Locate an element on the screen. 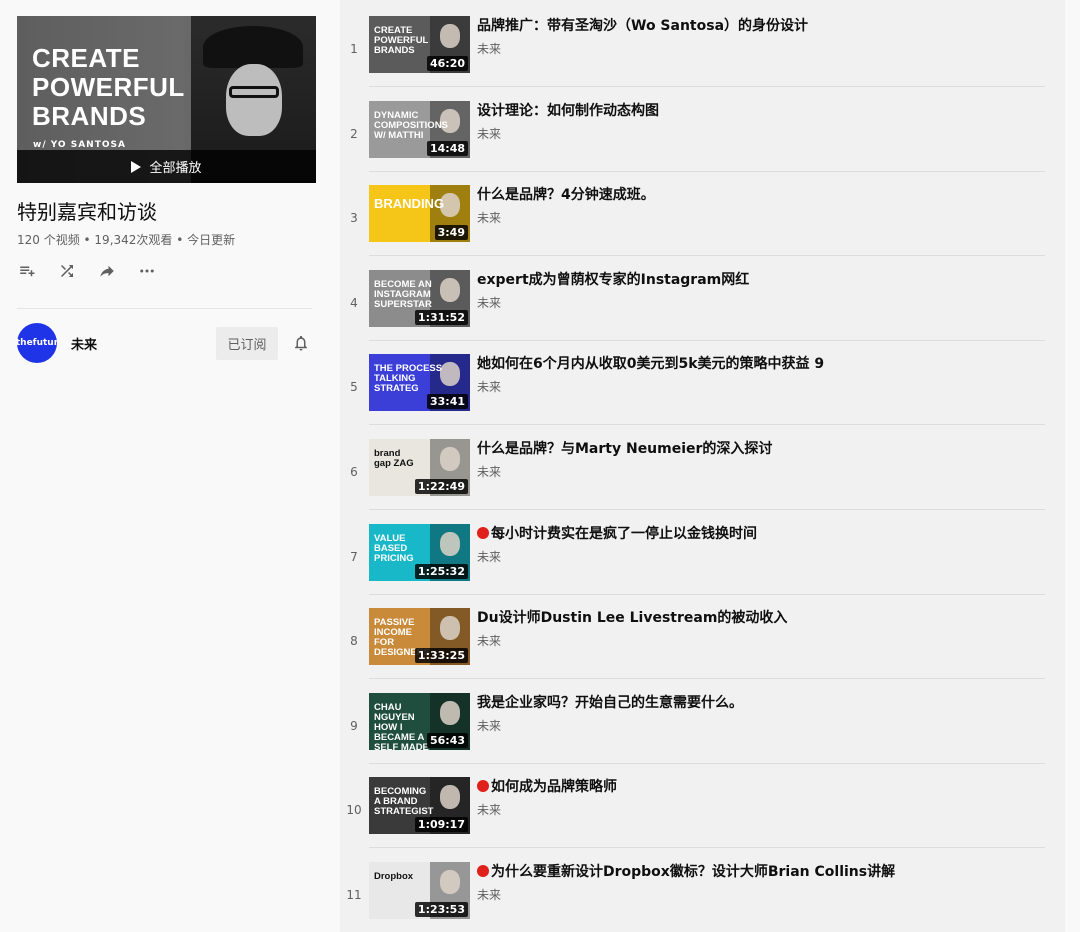  video-title: 为什么要重新设计Dropbox徽标？设计大师Brian Collins讲解 is located at coordinates (757, 872).